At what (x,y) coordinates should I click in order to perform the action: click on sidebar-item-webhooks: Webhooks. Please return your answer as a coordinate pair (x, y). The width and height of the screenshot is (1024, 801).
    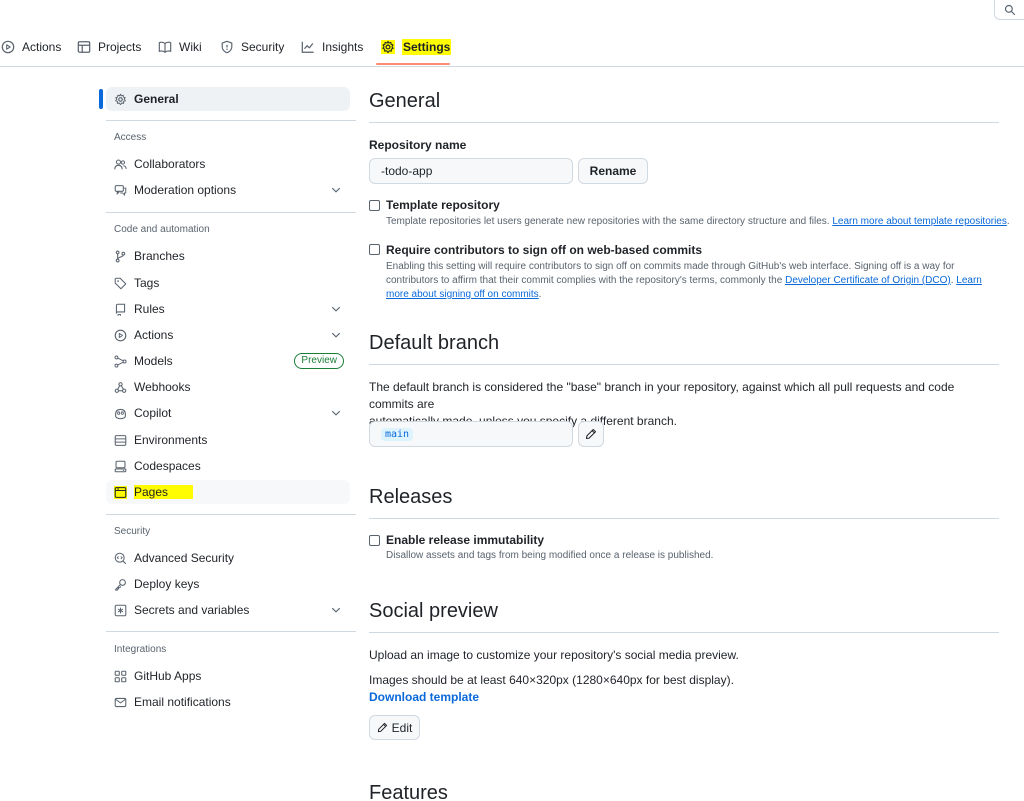
    Looking at the image, I should click on (228, 387).